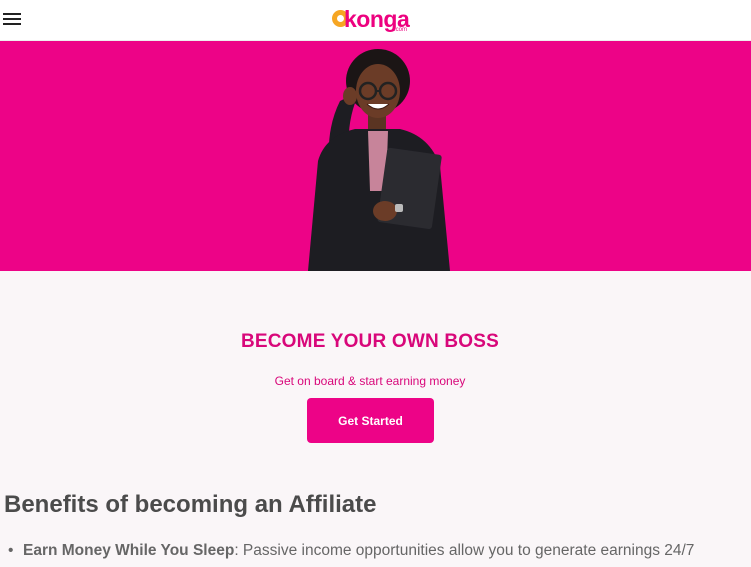 The height and width of the screenshot is (567, 751). Describe the element at coordinates (129, 550) in the screenshot. I see `benefit-item-bold: Earn Money While You Sleep` at that location.